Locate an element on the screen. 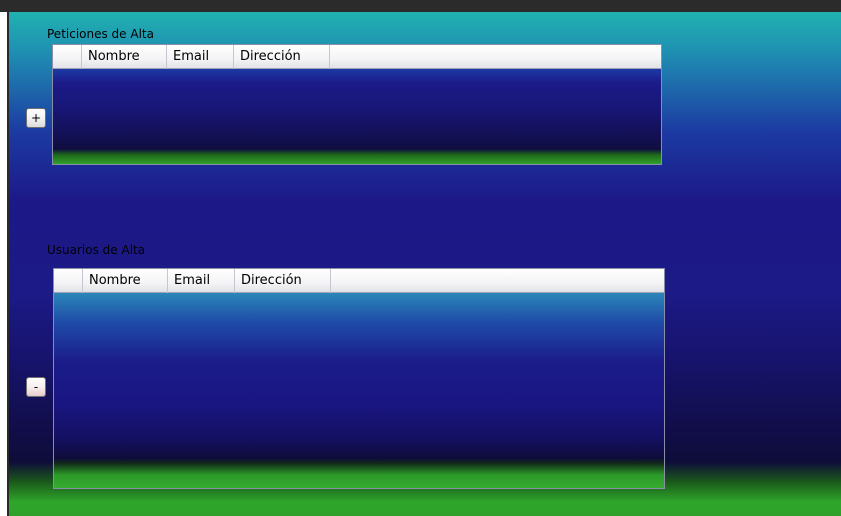  add-button: + is located at coordinates (36, 118).